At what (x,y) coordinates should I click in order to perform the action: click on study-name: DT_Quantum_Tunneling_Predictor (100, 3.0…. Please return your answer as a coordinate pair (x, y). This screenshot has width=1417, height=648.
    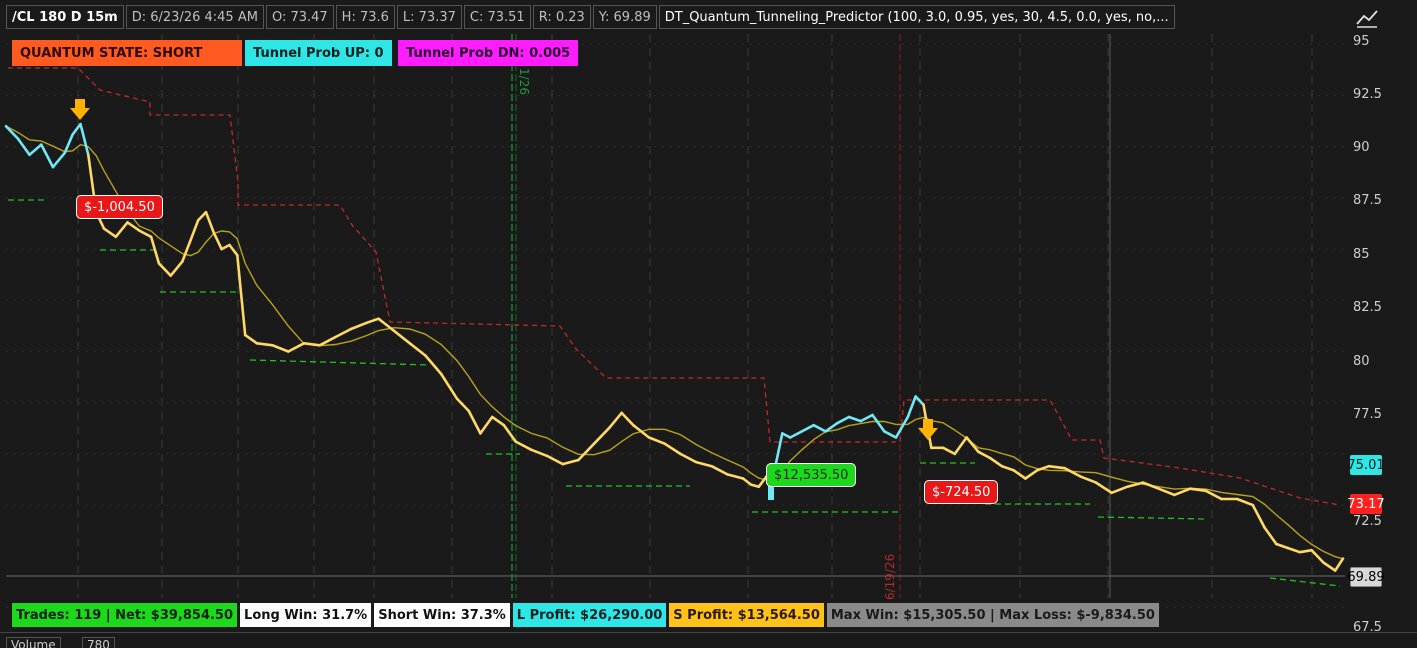
    Looking at the image, I should click on (916, 17).